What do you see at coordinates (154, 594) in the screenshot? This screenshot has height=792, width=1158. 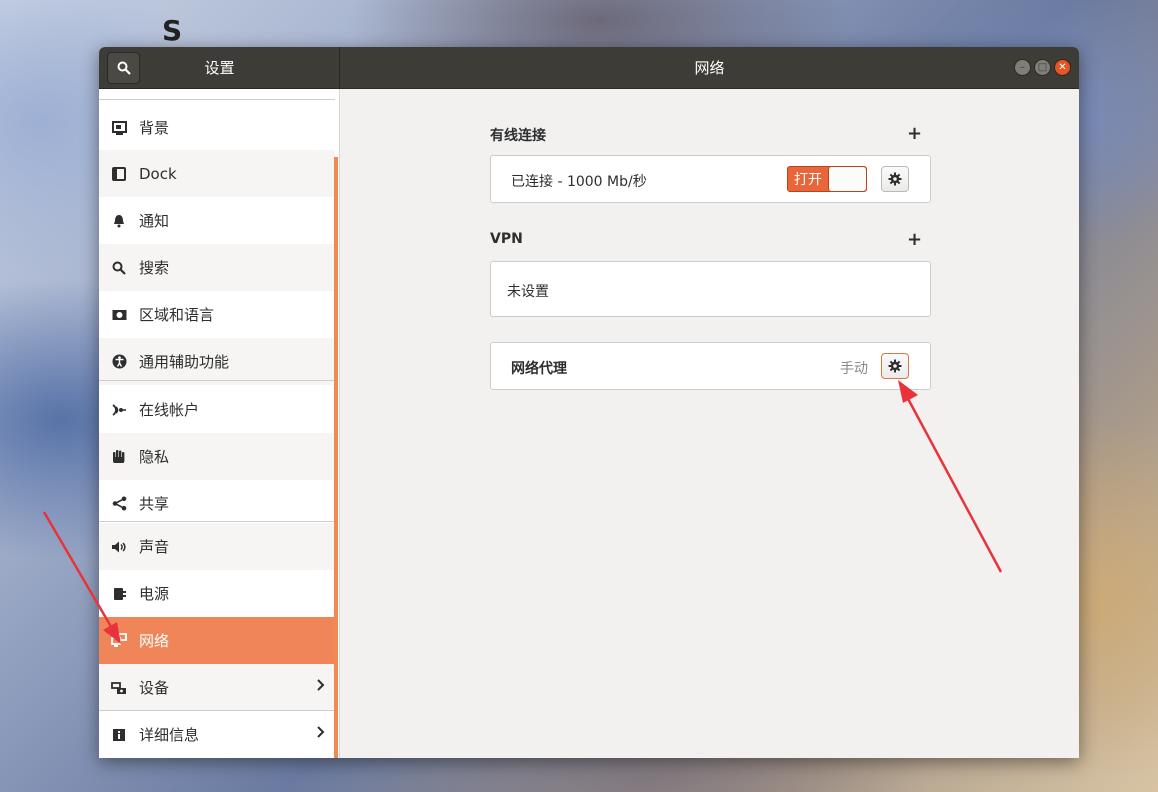 I see `sidebar-item-label: 电源` at bounding box center [154, 594].